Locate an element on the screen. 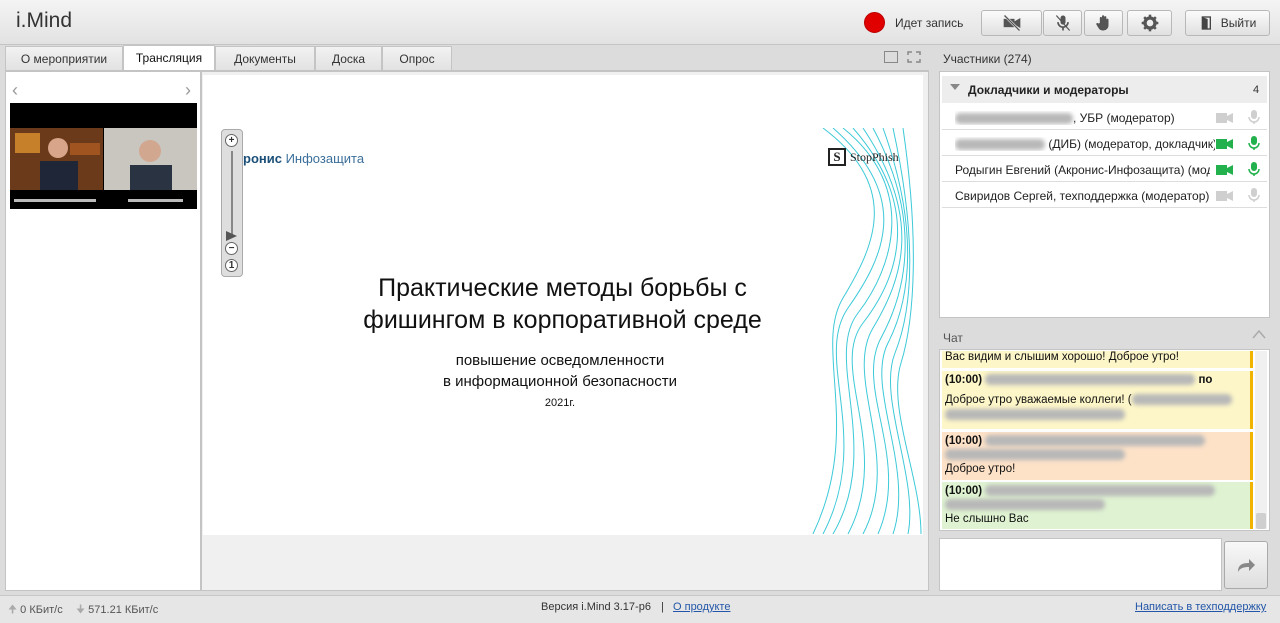  participant-label: (ДИБ) (модератор, докладчик) is located at coordinates (1130, 144).